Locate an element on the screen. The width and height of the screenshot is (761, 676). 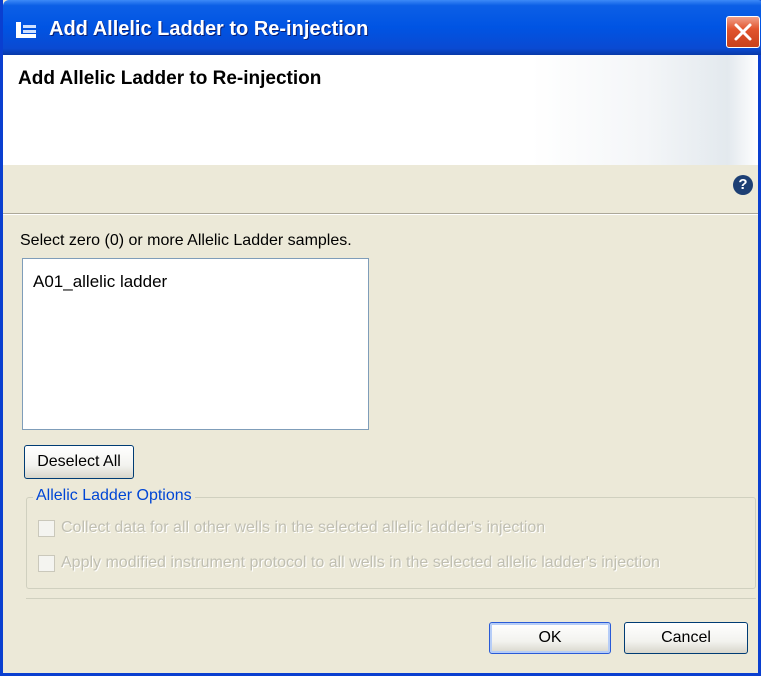
help-strip is located at coordinates (380, 189).